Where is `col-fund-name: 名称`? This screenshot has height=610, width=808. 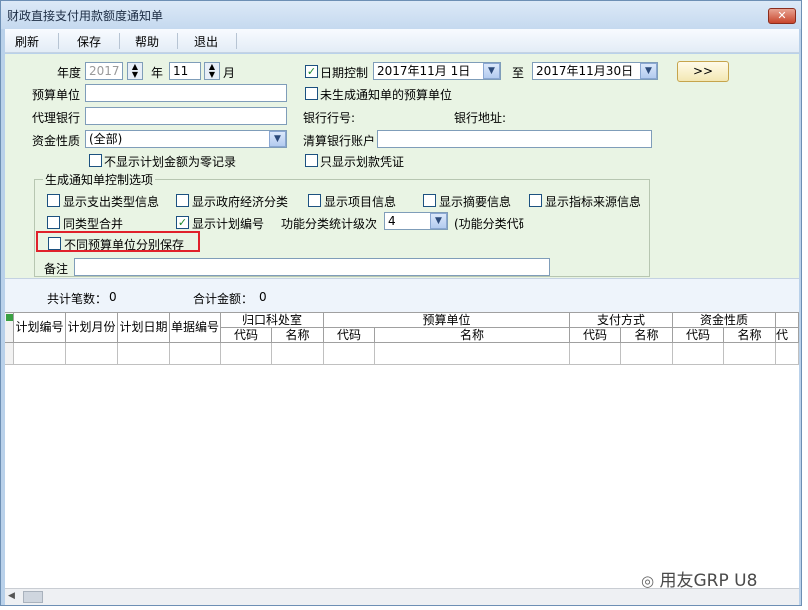
col-fund-name: 名称 is located at coordinates (750, 335).